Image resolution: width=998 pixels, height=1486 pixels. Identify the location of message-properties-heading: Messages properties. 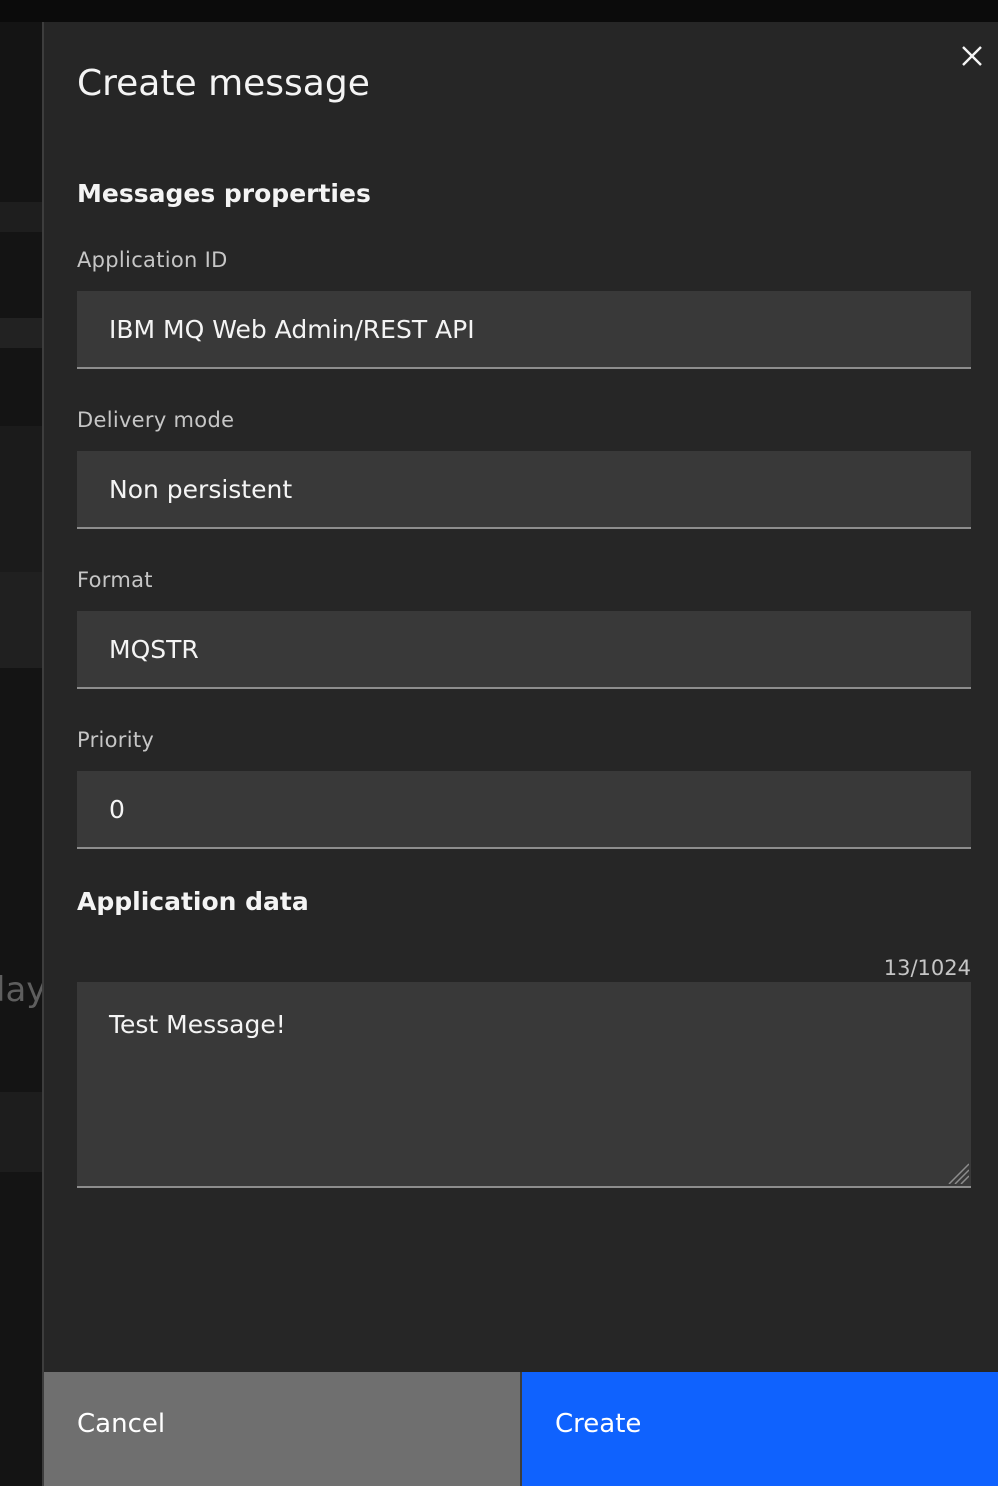
(224, 193).